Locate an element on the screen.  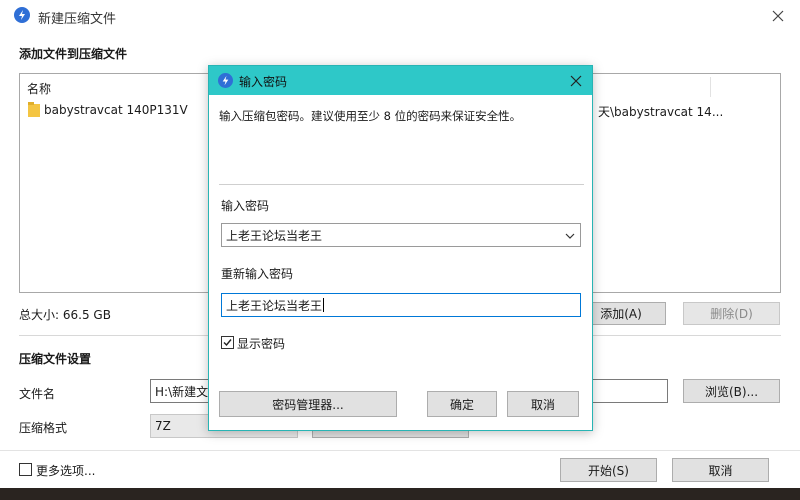
show-password-checkbox is located at coordinates (227, 342).